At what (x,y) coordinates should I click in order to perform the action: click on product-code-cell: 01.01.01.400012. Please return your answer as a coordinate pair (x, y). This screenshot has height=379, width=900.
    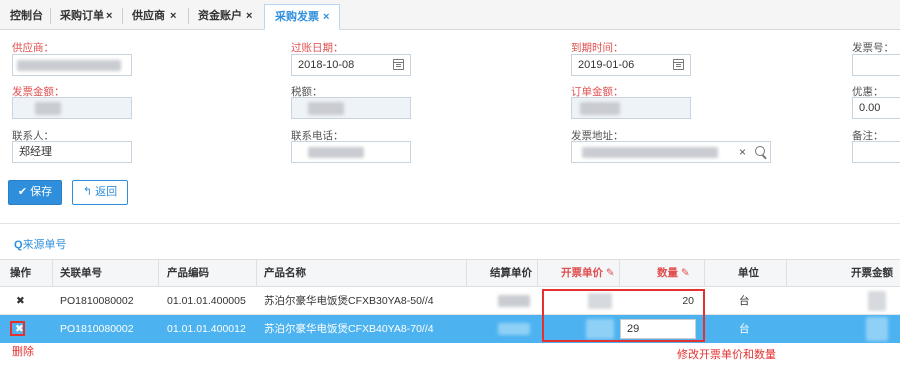
    Looking at the image, I should click on (206, 329).